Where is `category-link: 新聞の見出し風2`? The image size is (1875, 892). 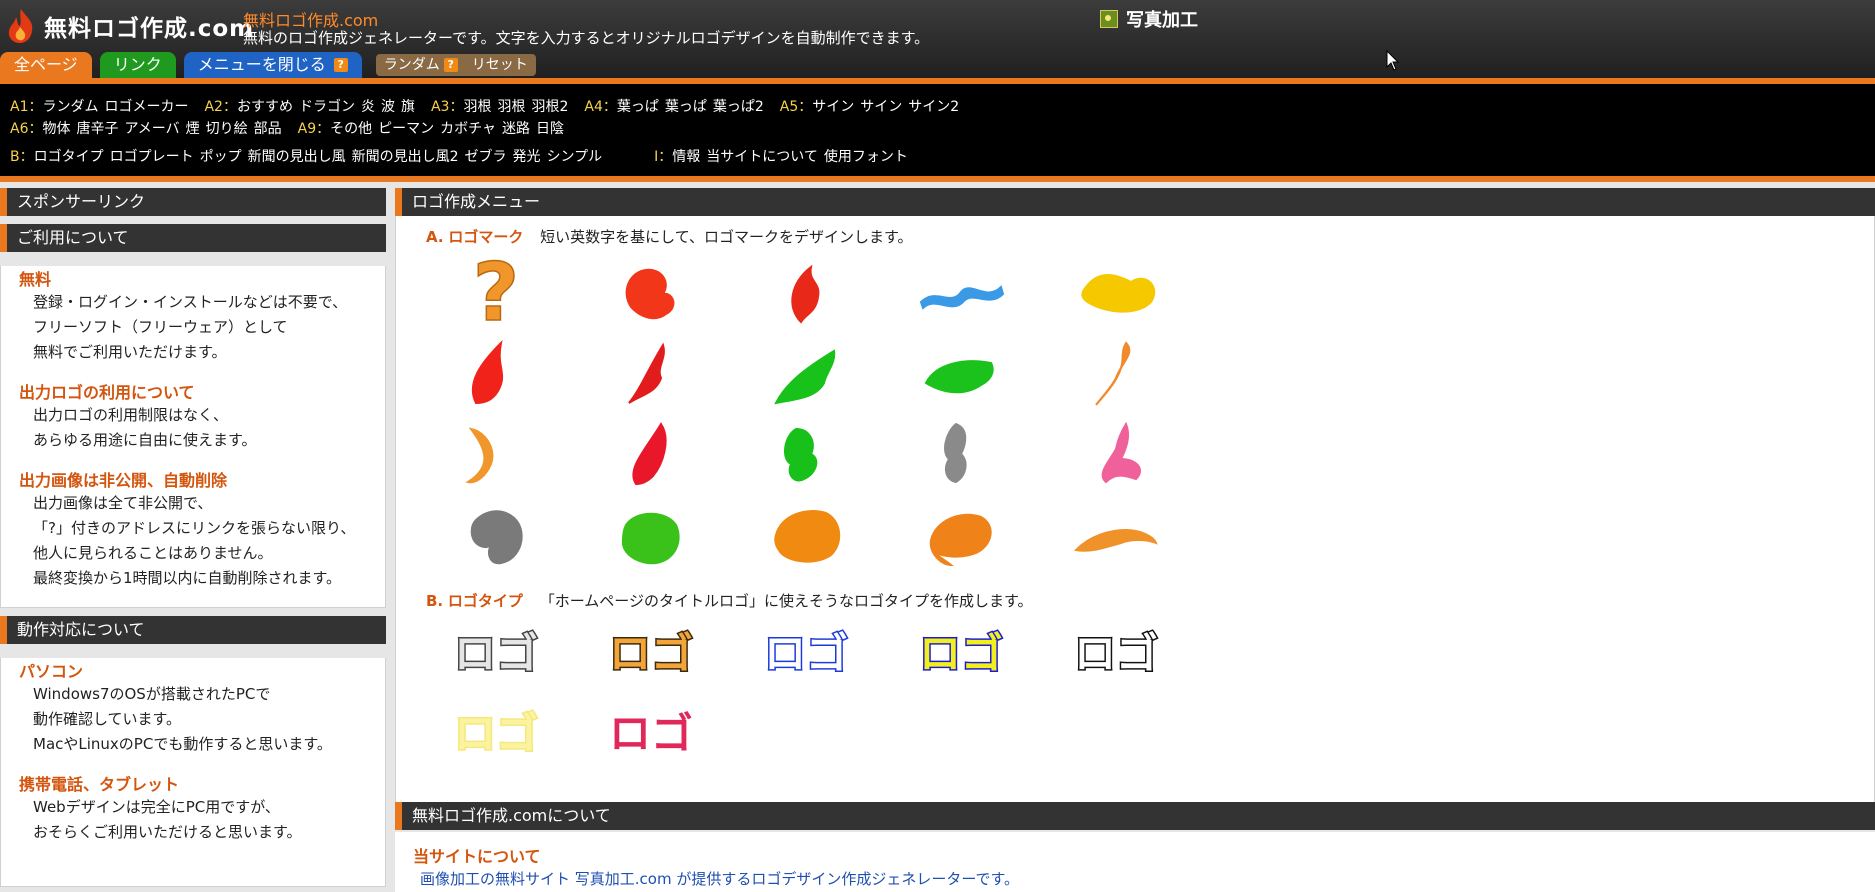
category-link: 新聞の見出し風2 is located at coordinates (405, 157).